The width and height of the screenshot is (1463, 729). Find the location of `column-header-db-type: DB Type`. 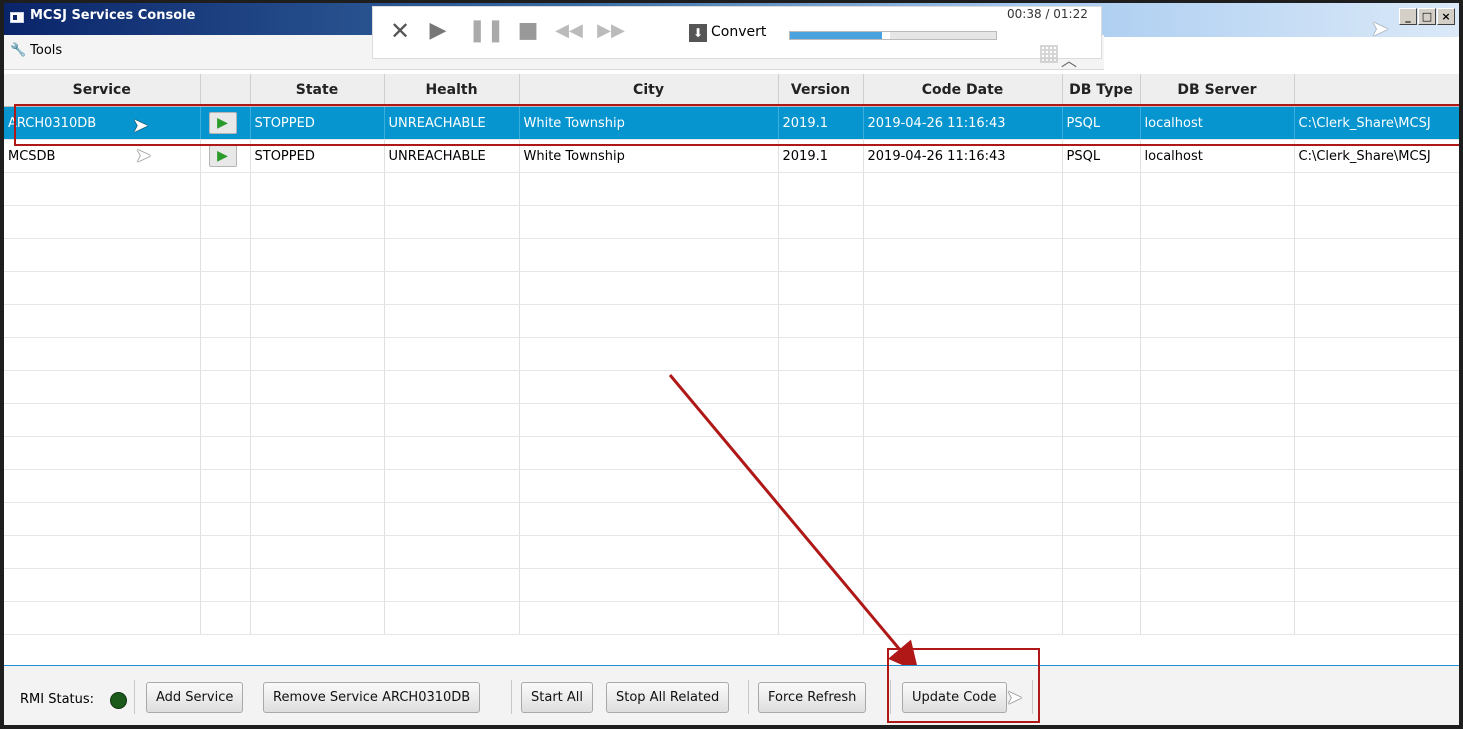

column-header-db-type: DB Type is located at coordinates (1101, 90).